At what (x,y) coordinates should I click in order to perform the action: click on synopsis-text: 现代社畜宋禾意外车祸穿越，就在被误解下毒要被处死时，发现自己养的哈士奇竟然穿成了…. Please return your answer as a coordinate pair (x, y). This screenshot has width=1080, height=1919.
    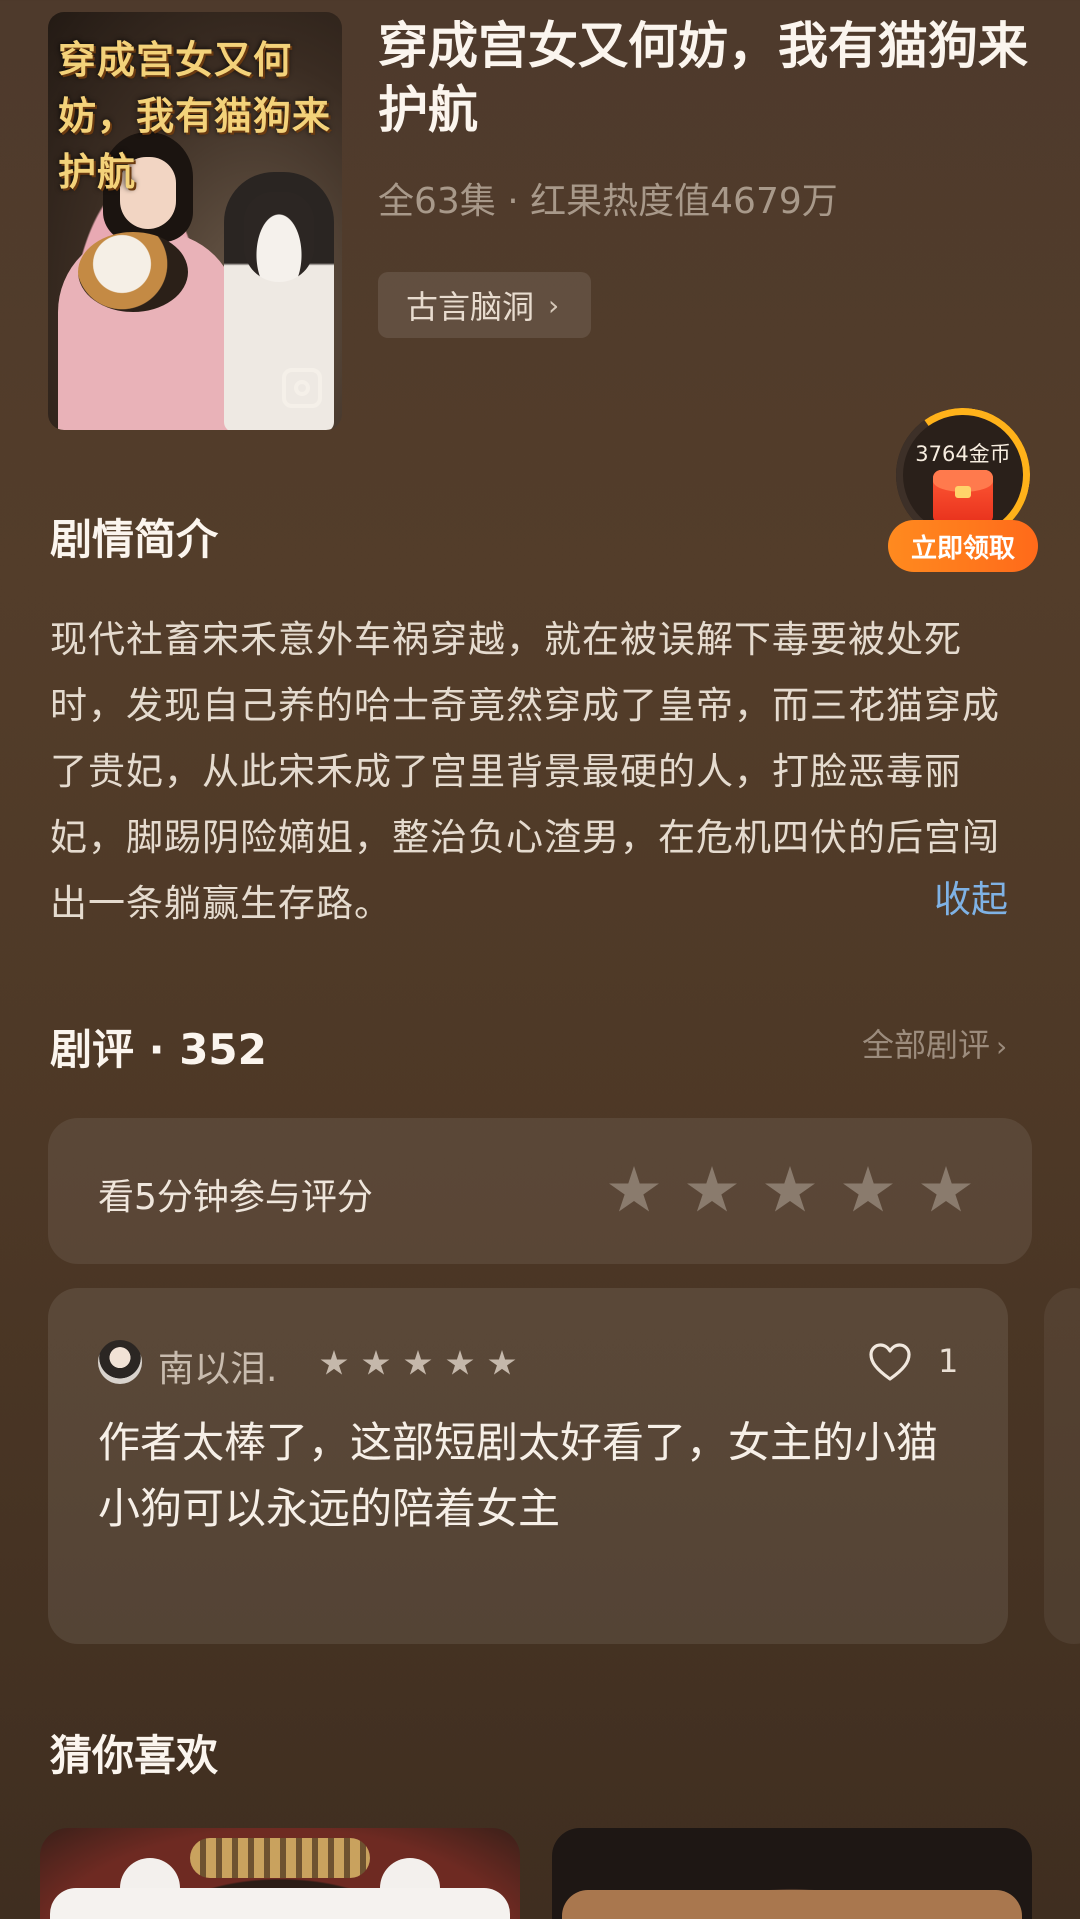
    Looking at the image, I should click on (525, 771).